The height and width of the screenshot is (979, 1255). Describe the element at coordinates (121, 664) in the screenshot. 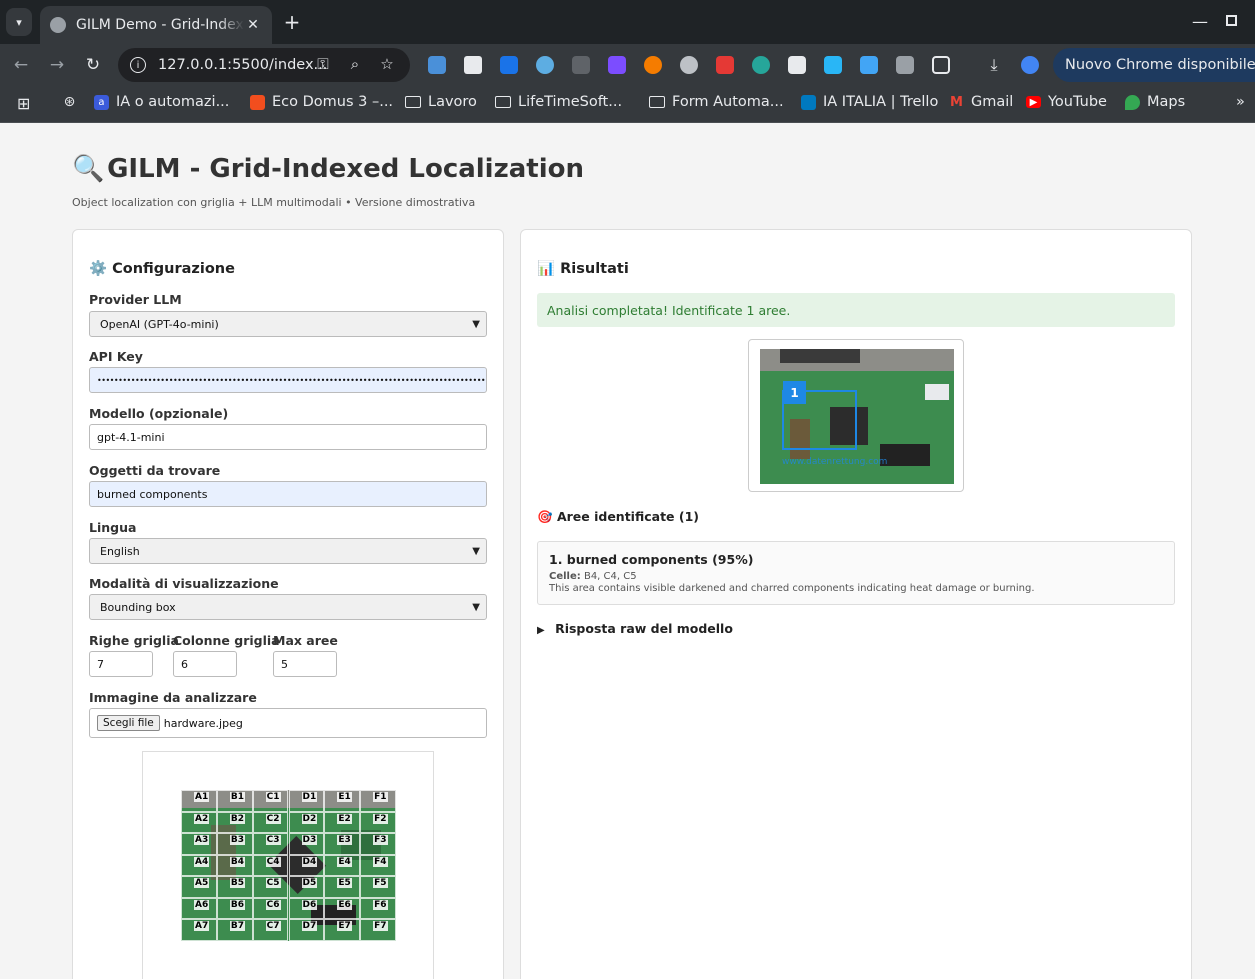

I see `grid-rows-input: 7` at that location.